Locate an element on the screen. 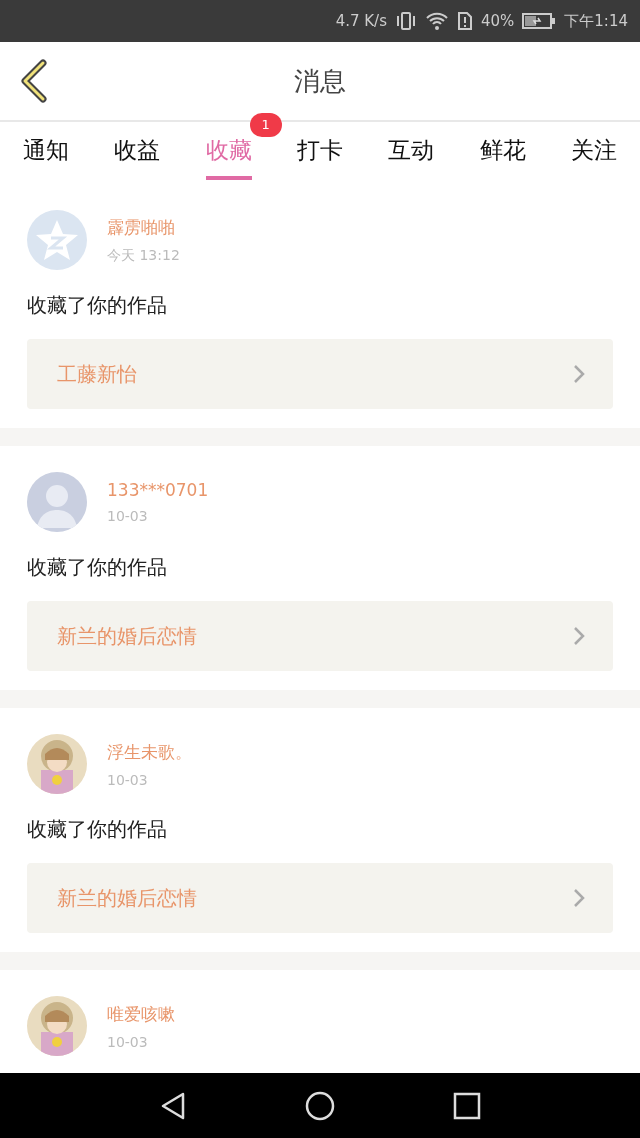 The height and width of the screenshot is (1138, 640). battery-percent: 40% is located at coordinates (497, 21).